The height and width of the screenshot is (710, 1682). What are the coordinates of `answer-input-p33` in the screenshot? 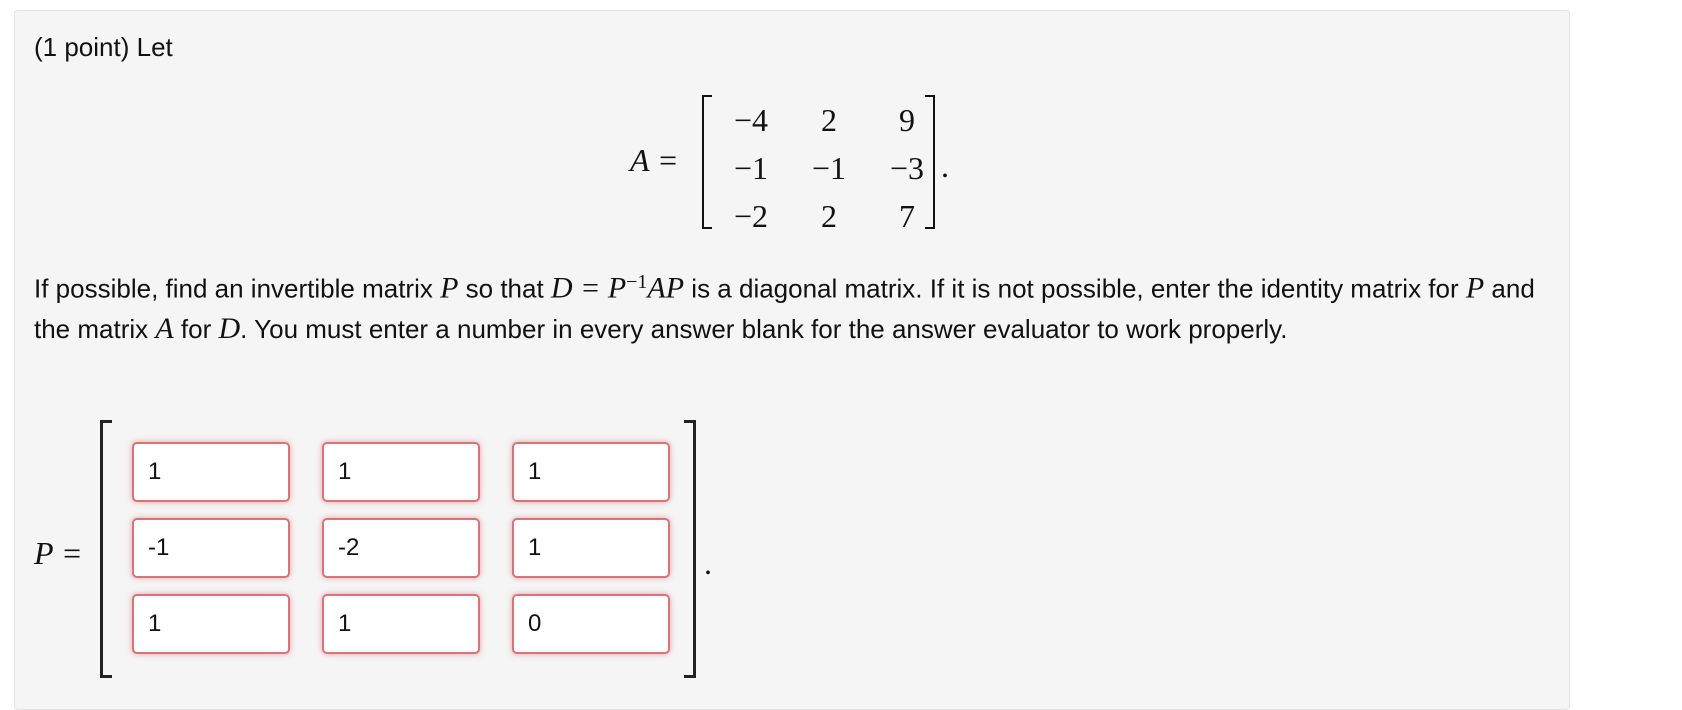 It's located at (591, 624).